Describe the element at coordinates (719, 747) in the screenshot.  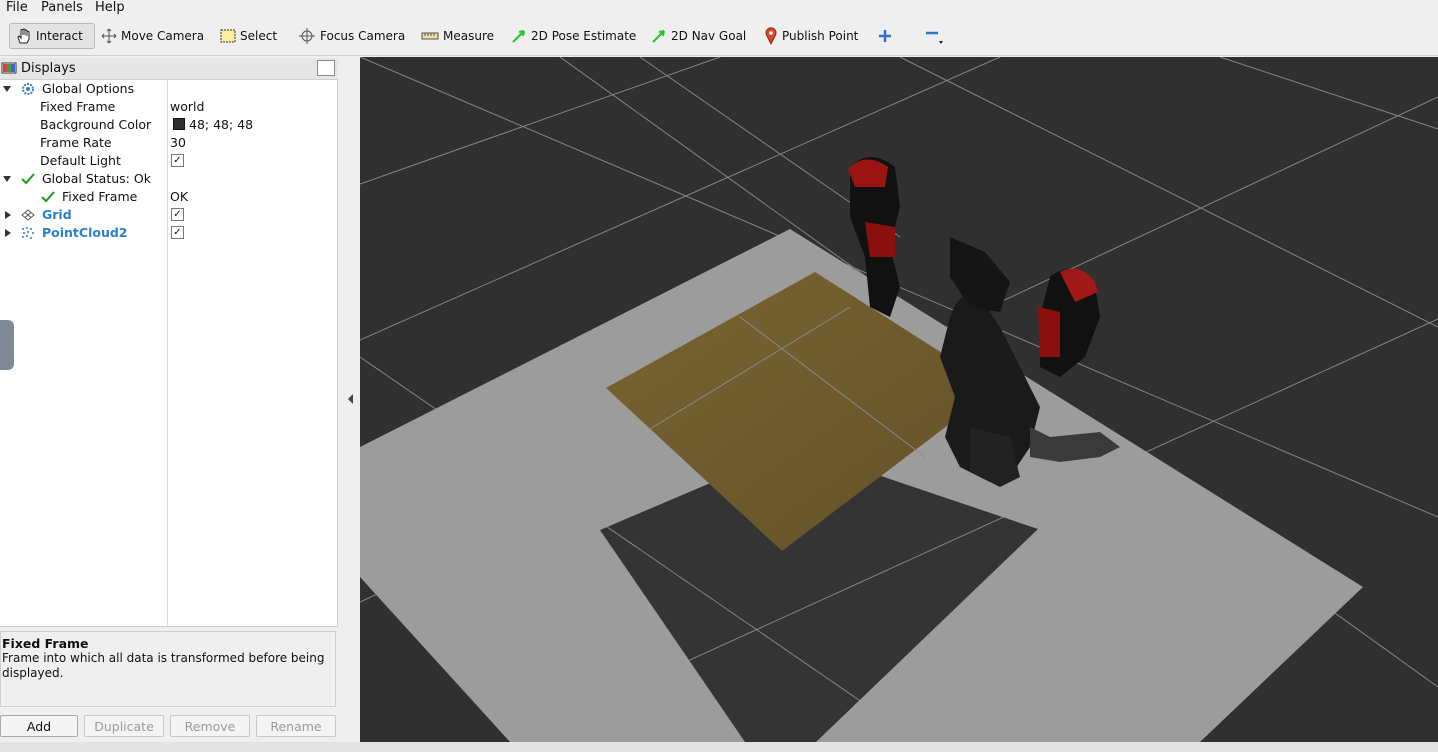
I see `status-bar` at that location.